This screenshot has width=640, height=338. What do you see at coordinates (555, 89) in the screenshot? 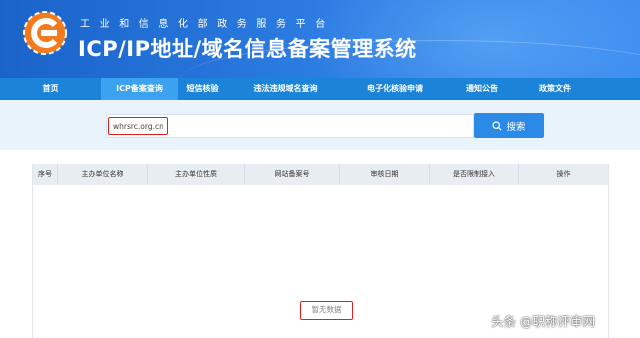
I see `nav-item-policies: 政策文件` at bounding box center [555, 89].